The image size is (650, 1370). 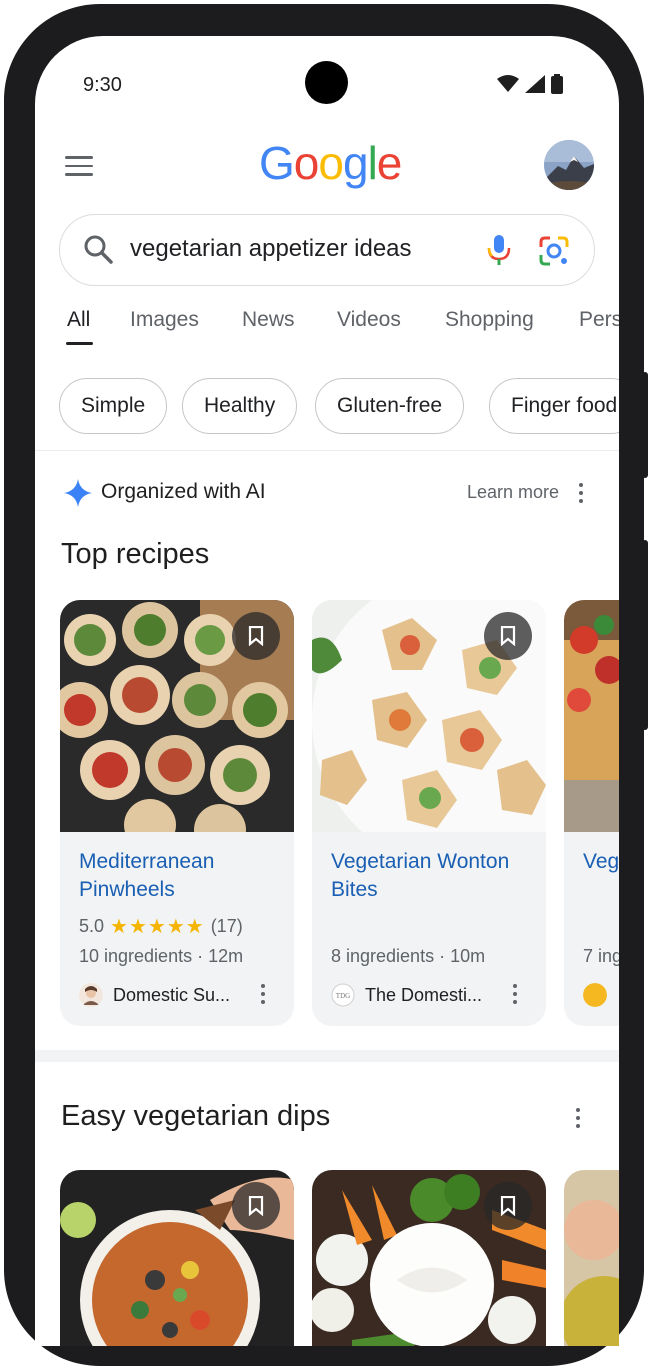 I want to click on recipe-card: Veg 7 ing, so click(x=591, y=813).